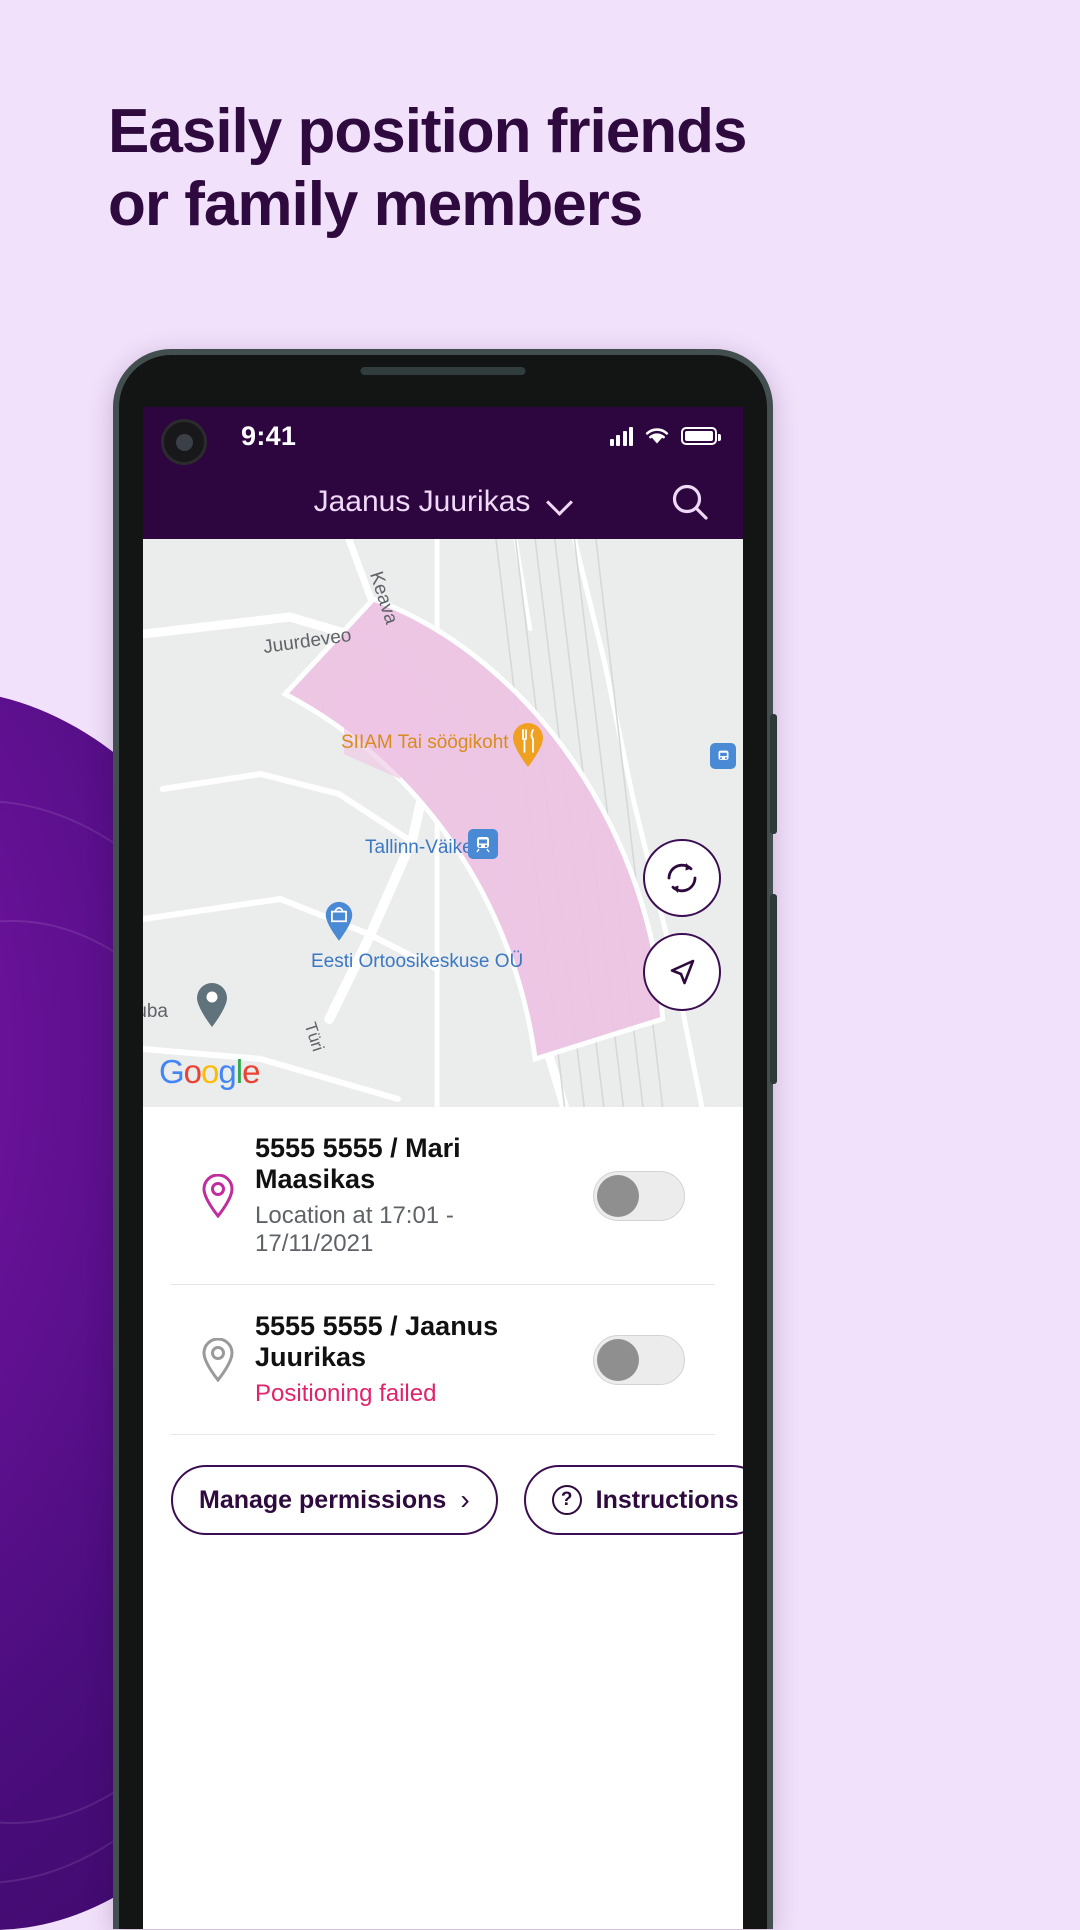 The width and height of the screenshot is (1080, 1930). What do you see at coordinates (417, 961) in the screenshot?
I see `map-label-eesti-ortoosikeskuse: Eesti Ortoosikeskuse OÜ` at bounding box center [417, 961].